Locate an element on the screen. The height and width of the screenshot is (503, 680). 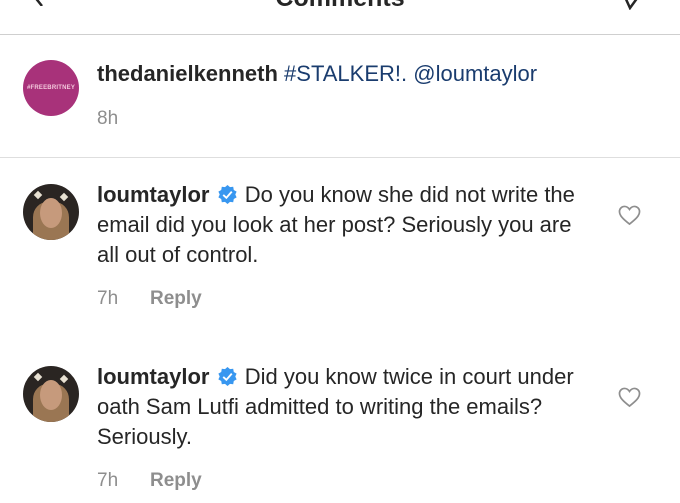
caption-text: thedanielkenneth #STALKER!. @loumtaylor is located at coordinates (377, 74).